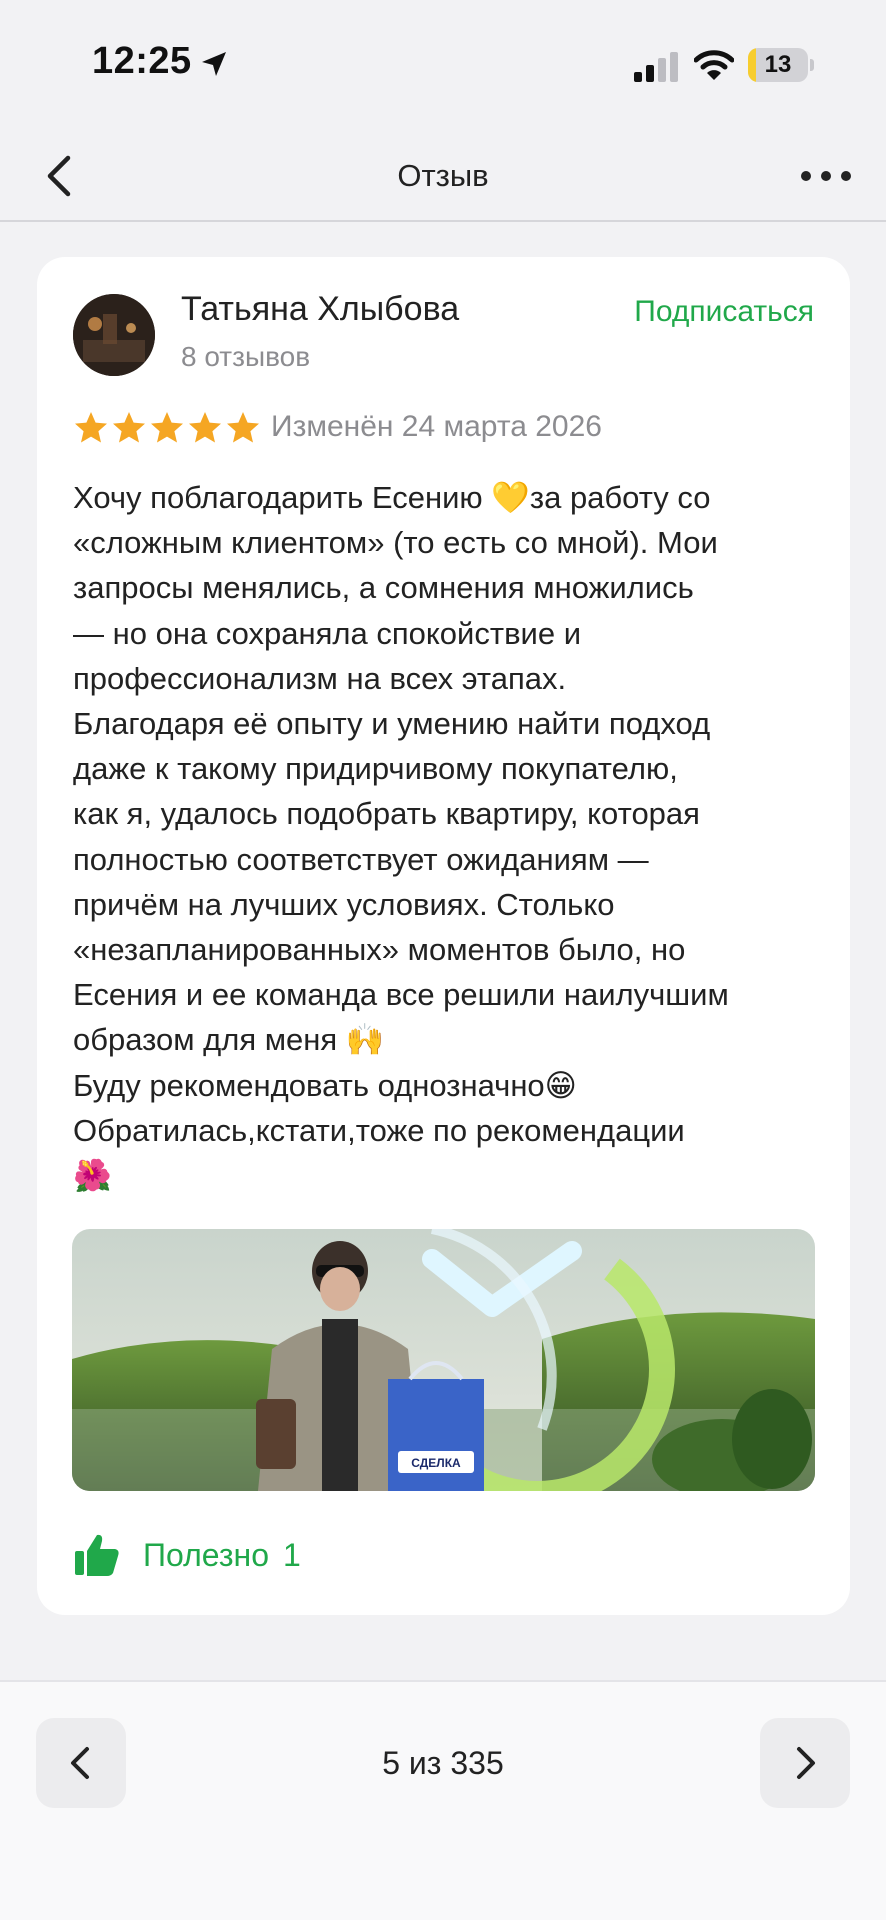  Describe the element at coordinates (142, 61) in the screenshot. I see `status-time: 12:25` at that location.